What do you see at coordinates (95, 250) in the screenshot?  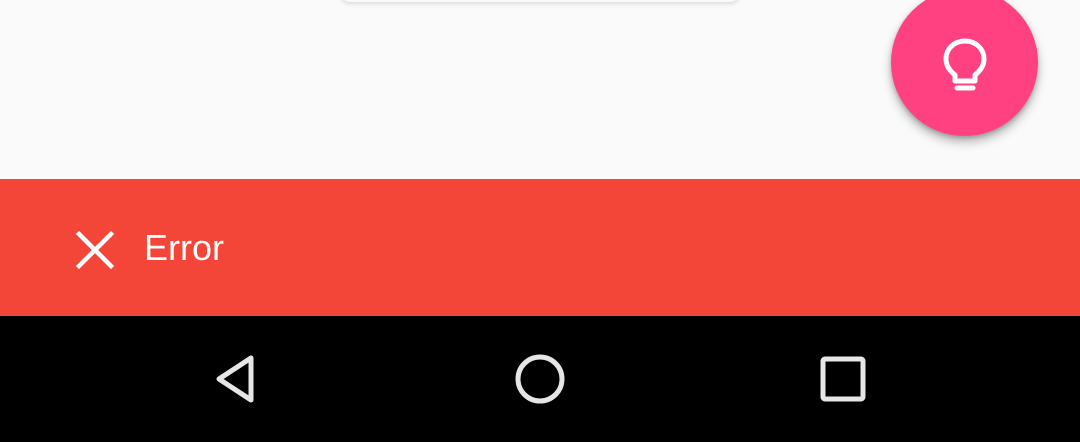 I see `close-icon` at bounding box center [95, 250].